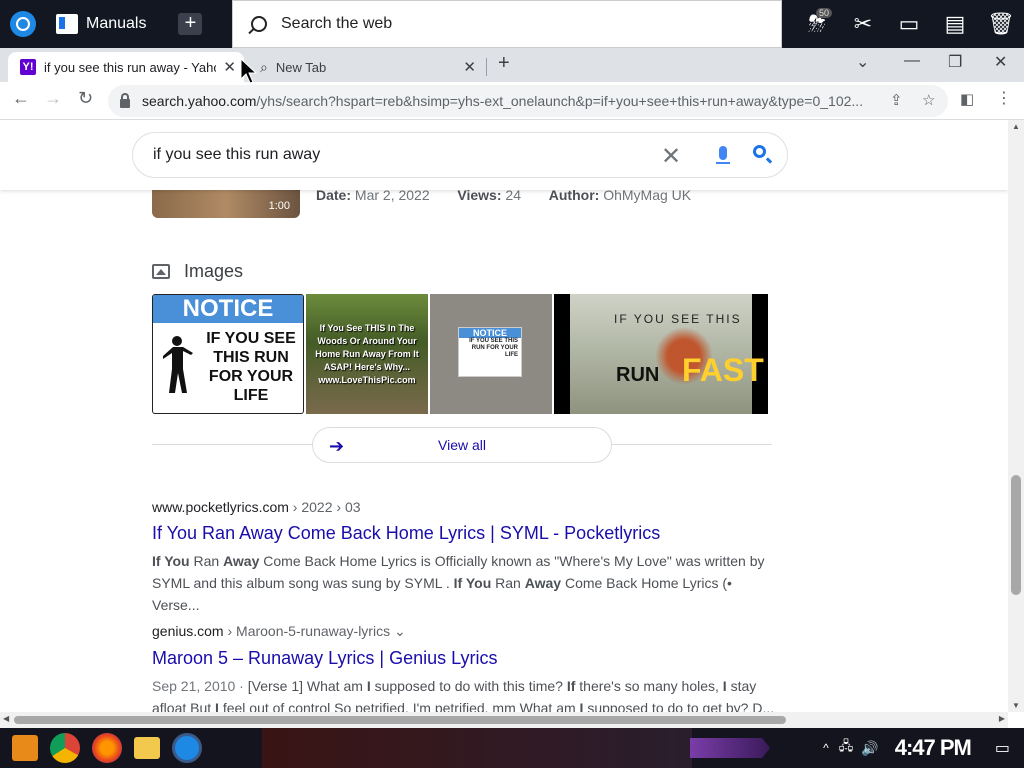 Image resolution: width=1024 pixels, height=768 pixels. What do you see at coordinates (228, 309) in the screenshot?
I see `image-caption-top: NOTICE` at bounding box center [228, 309].